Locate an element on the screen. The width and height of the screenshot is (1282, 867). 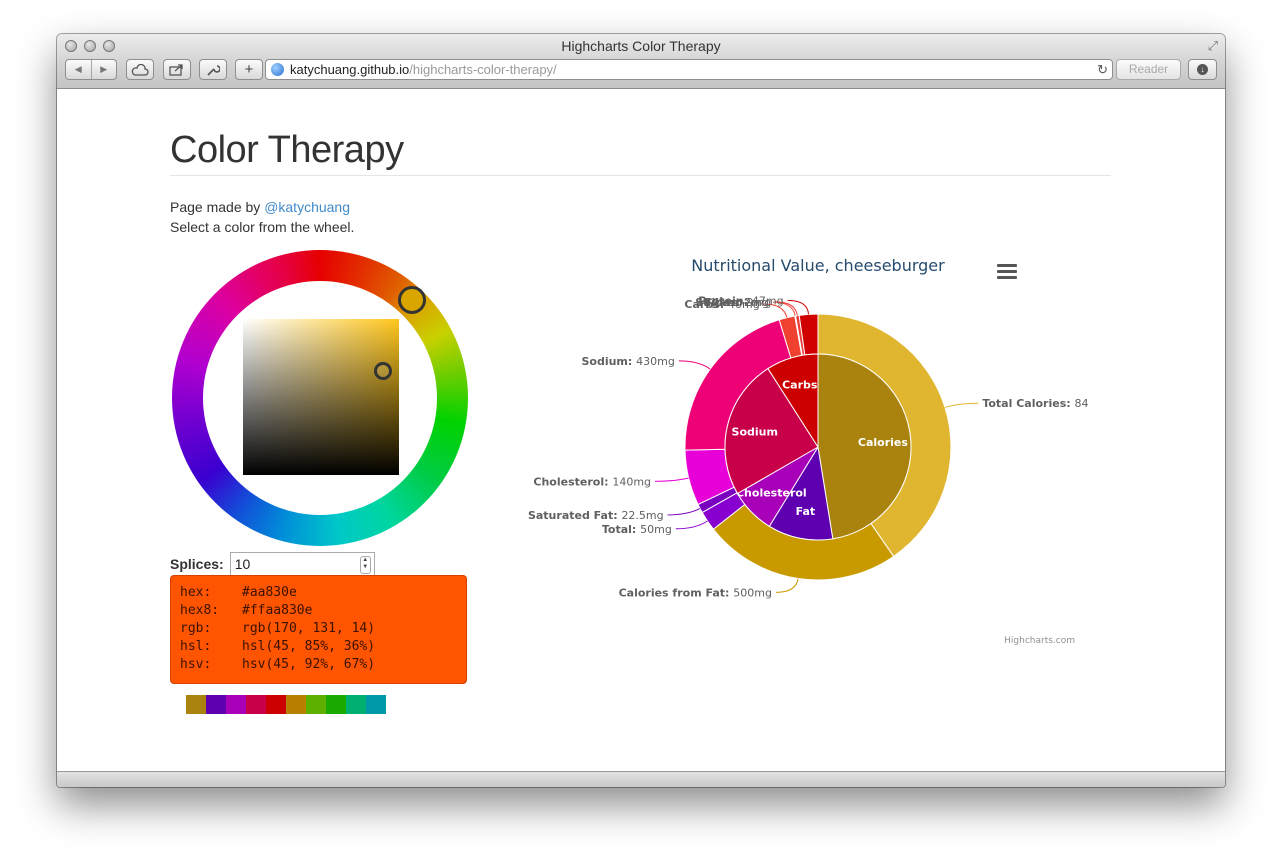
downloads-button: ↓ is located at coordinates (1202, 69).